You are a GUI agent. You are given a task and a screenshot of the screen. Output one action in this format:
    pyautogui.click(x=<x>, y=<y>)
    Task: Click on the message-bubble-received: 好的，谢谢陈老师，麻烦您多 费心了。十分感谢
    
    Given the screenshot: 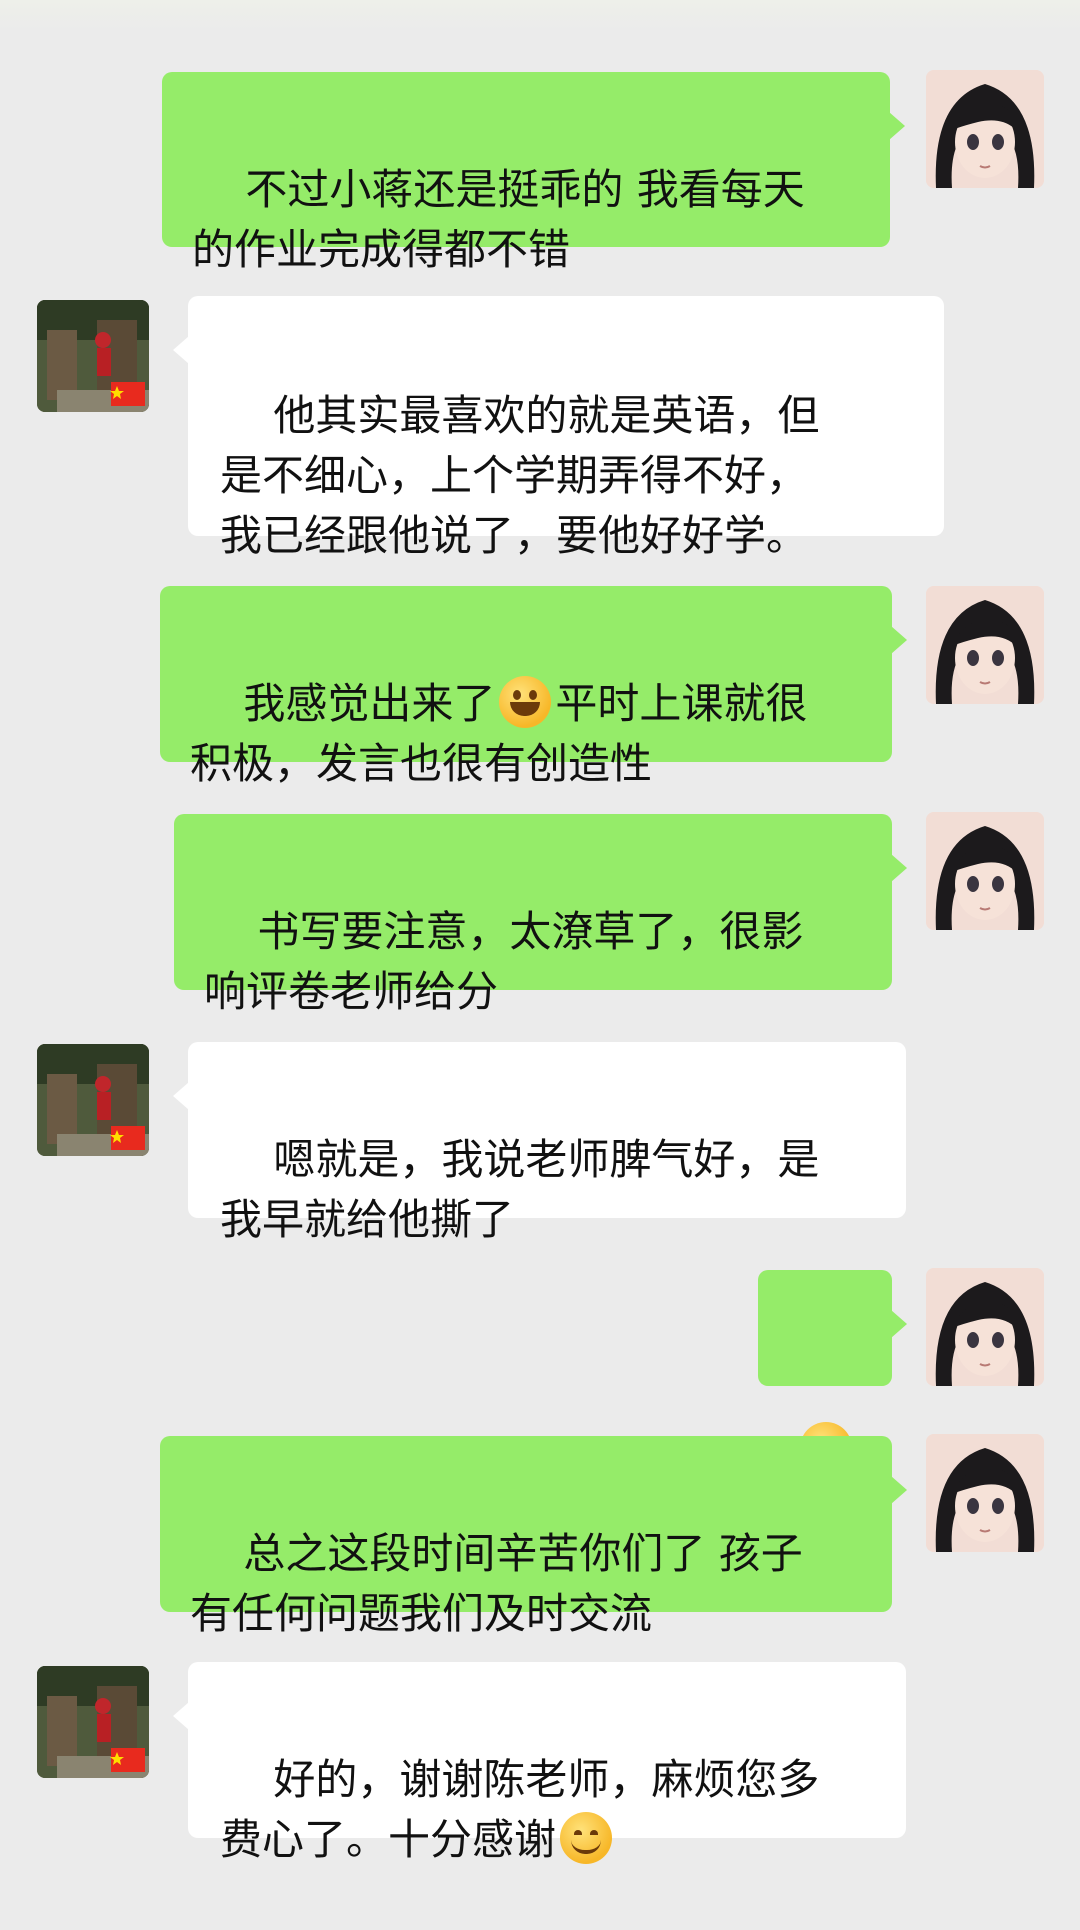 What is the action you would take?
    pyautogui.click(x=539, y=1763)
    